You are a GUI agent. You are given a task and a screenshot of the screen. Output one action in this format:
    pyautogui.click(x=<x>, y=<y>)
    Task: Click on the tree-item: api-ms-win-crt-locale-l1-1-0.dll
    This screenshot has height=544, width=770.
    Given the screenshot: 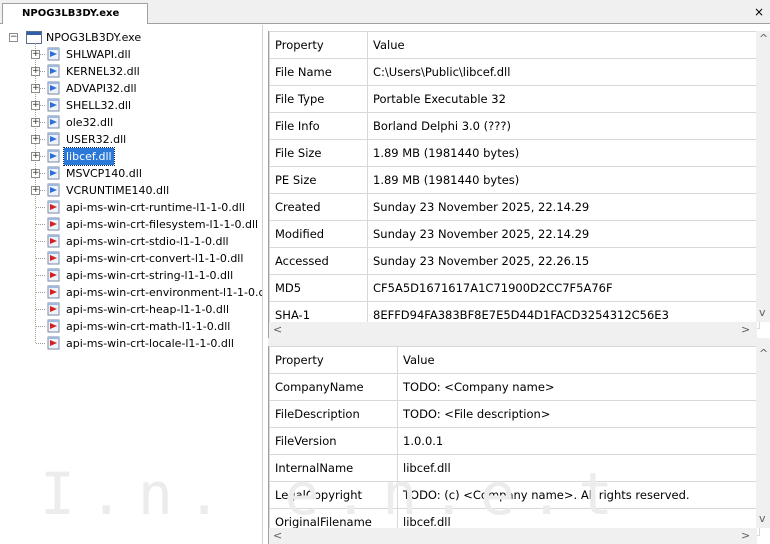 What is the action you would take?
    pyautogui.click(x=131, y=343)
    